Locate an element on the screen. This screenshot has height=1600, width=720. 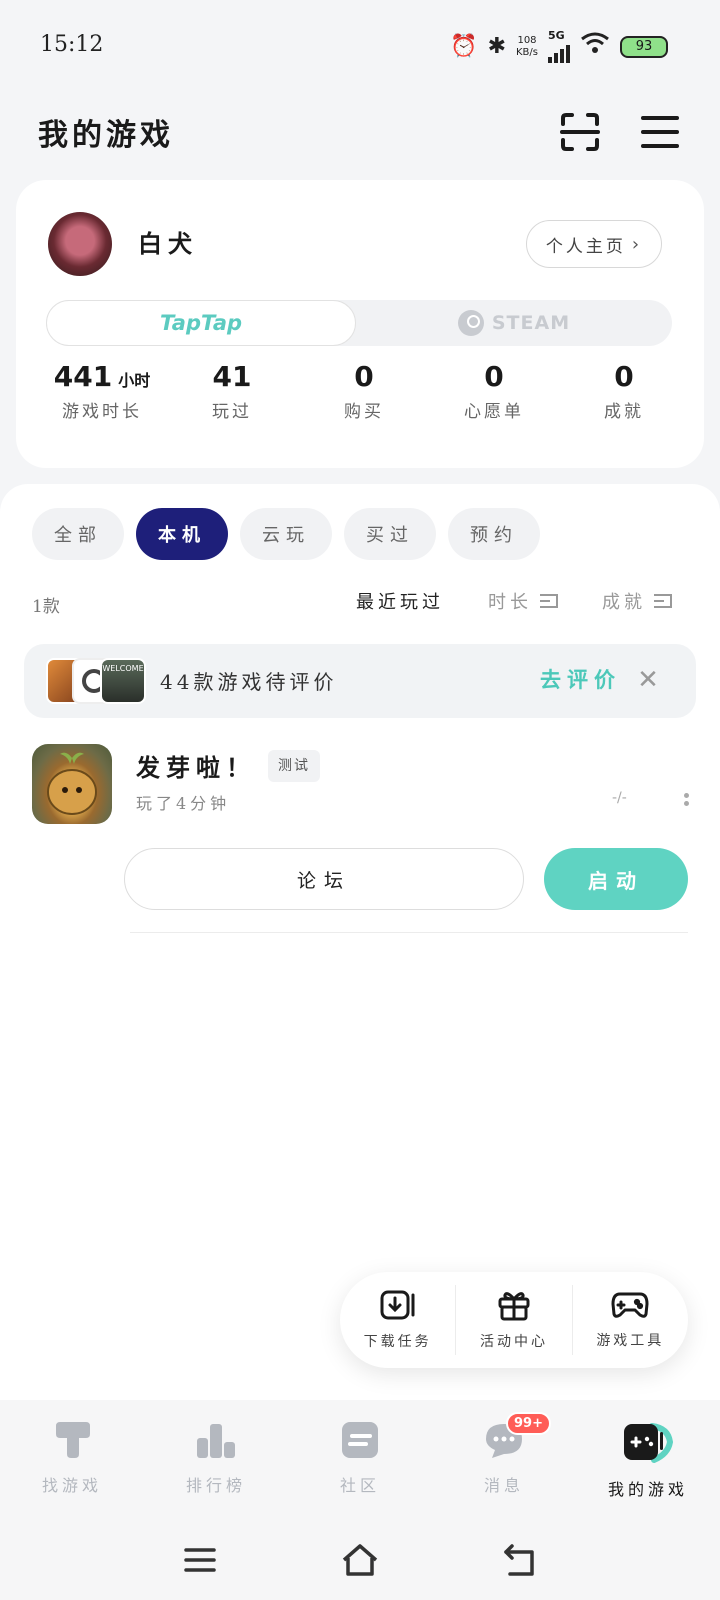
nav-find-games: 找游戏 is located at coordinates (72, 1460).